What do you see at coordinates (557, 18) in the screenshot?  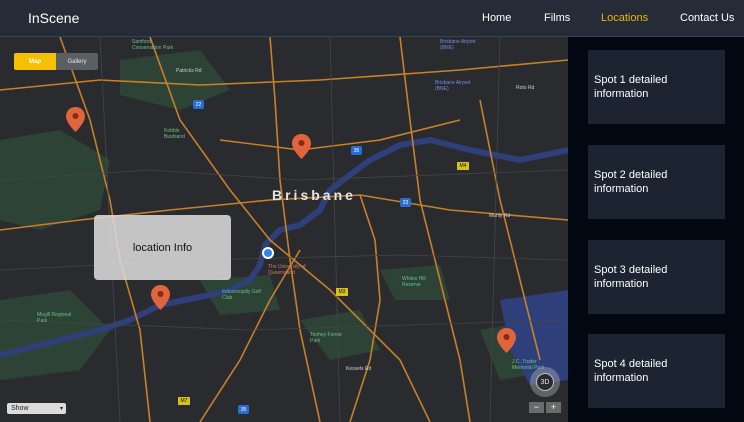 I see `nav-films: Films` at bounding box center [557, 18].